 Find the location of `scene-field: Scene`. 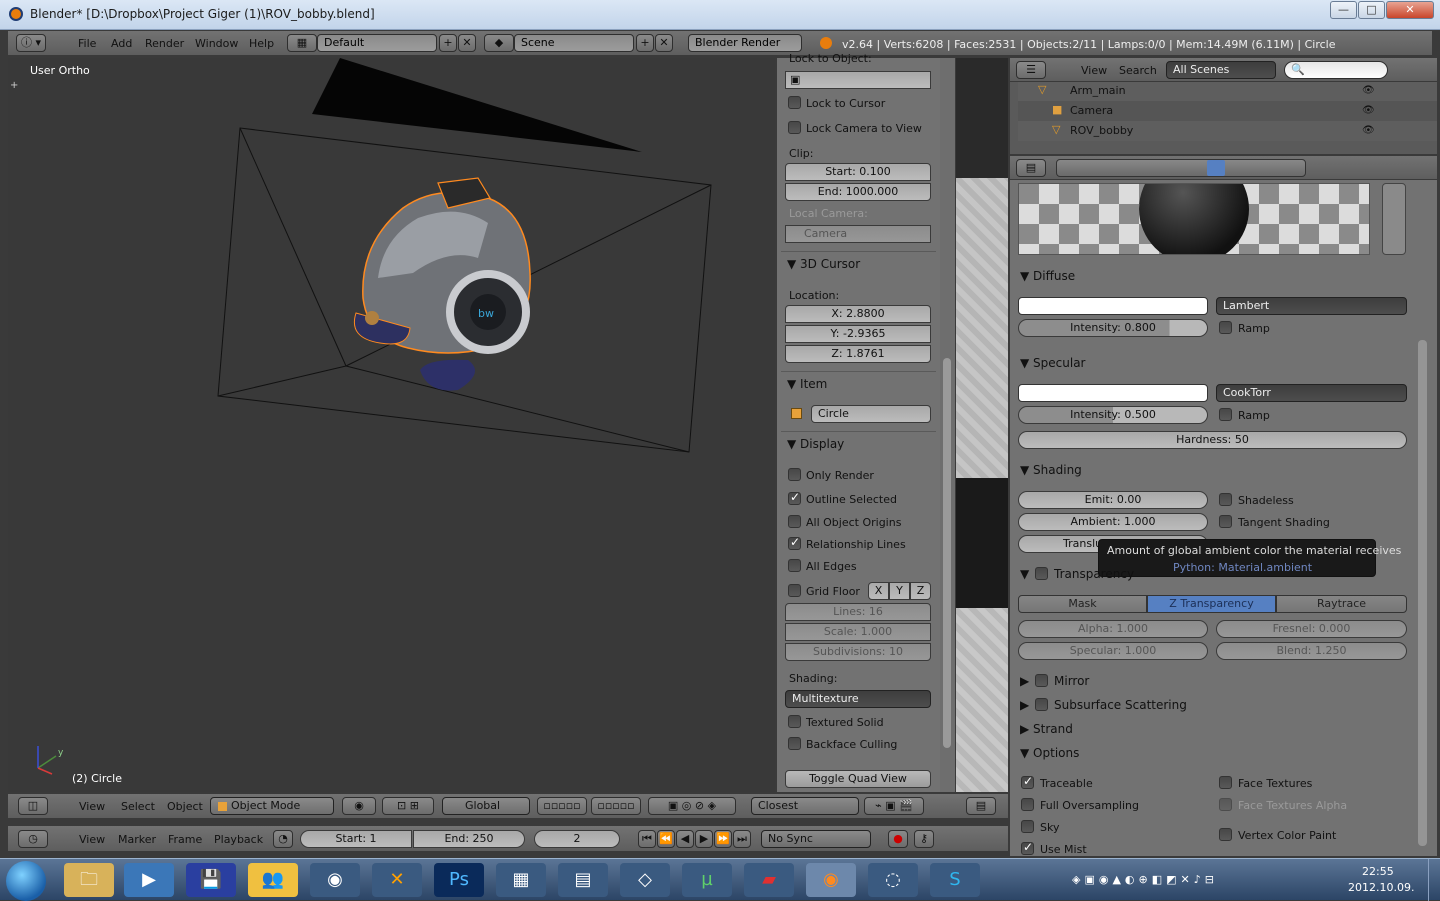

scene-field: Scene is located at coordinates (574, 43).